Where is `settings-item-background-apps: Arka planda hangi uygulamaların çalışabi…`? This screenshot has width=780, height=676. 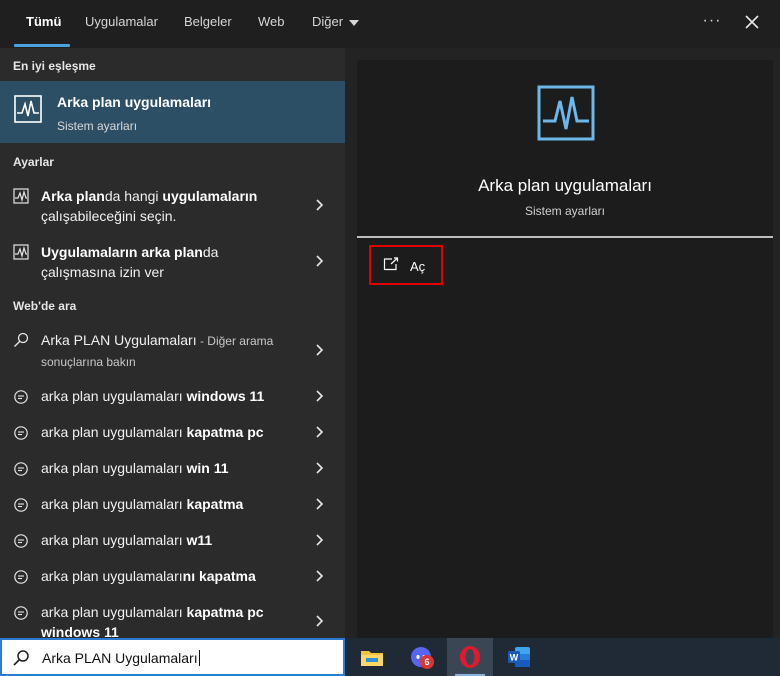
settings-item-background-apps: Arka planda hangi uygulamaların çalışabi… is located at coordinates (172, 208).